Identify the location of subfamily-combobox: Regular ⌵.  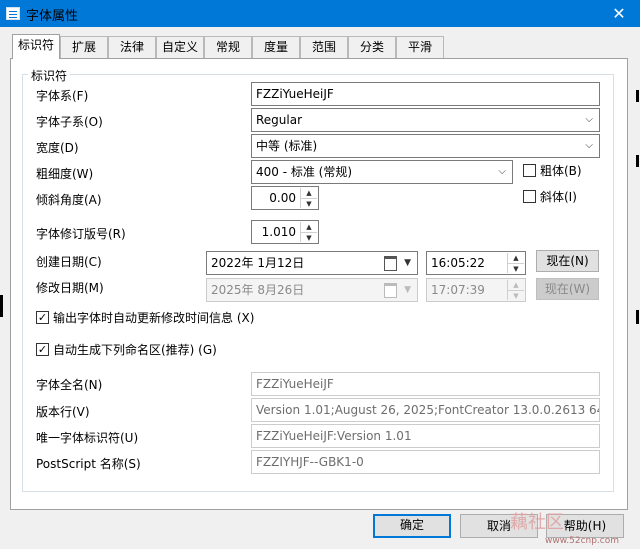
(425, 120).